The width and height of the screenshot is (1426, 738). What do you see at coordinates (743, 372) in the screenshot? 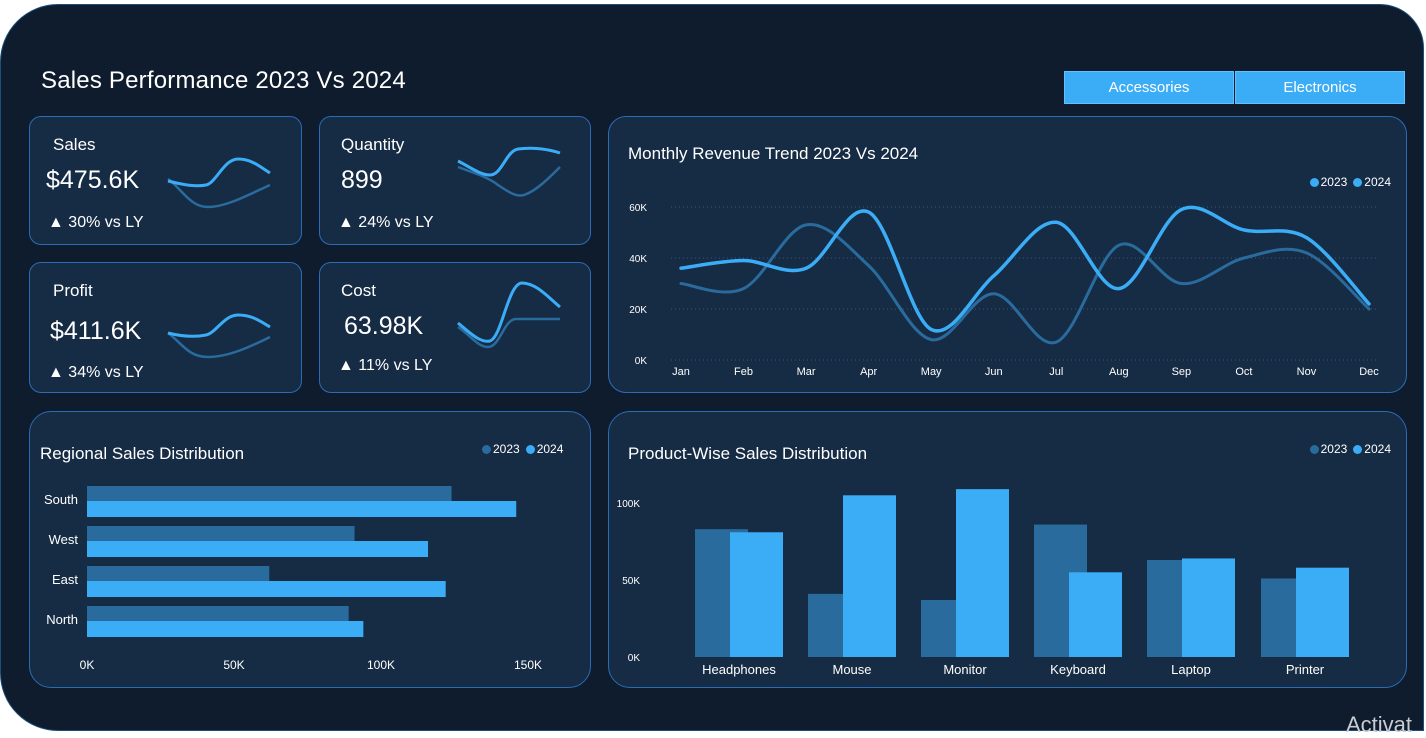
I see `x-tick-label: Feb` at bounding box center [743, 372].